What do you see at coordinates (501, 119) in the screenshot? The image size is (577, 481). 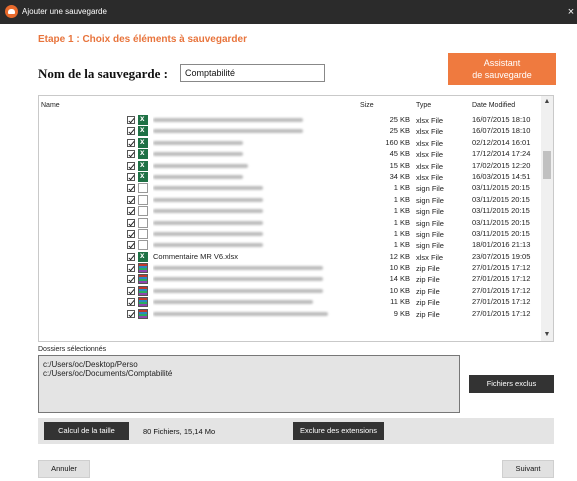 I see `file-date: 16/07/2015 18:10` at bounding box center [501, 119].